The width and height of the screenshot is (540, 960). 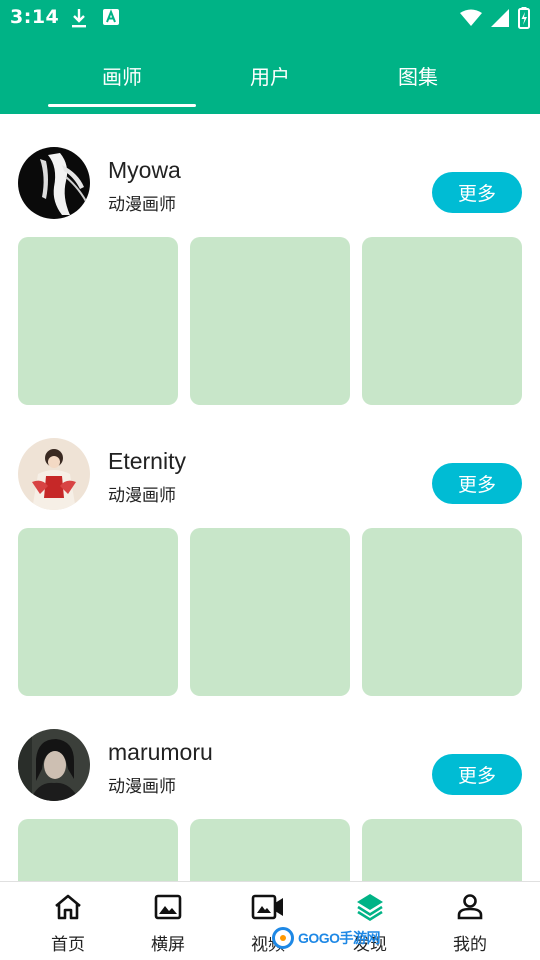 I want to click on a-badge-icon, so click(x=111, y=19).